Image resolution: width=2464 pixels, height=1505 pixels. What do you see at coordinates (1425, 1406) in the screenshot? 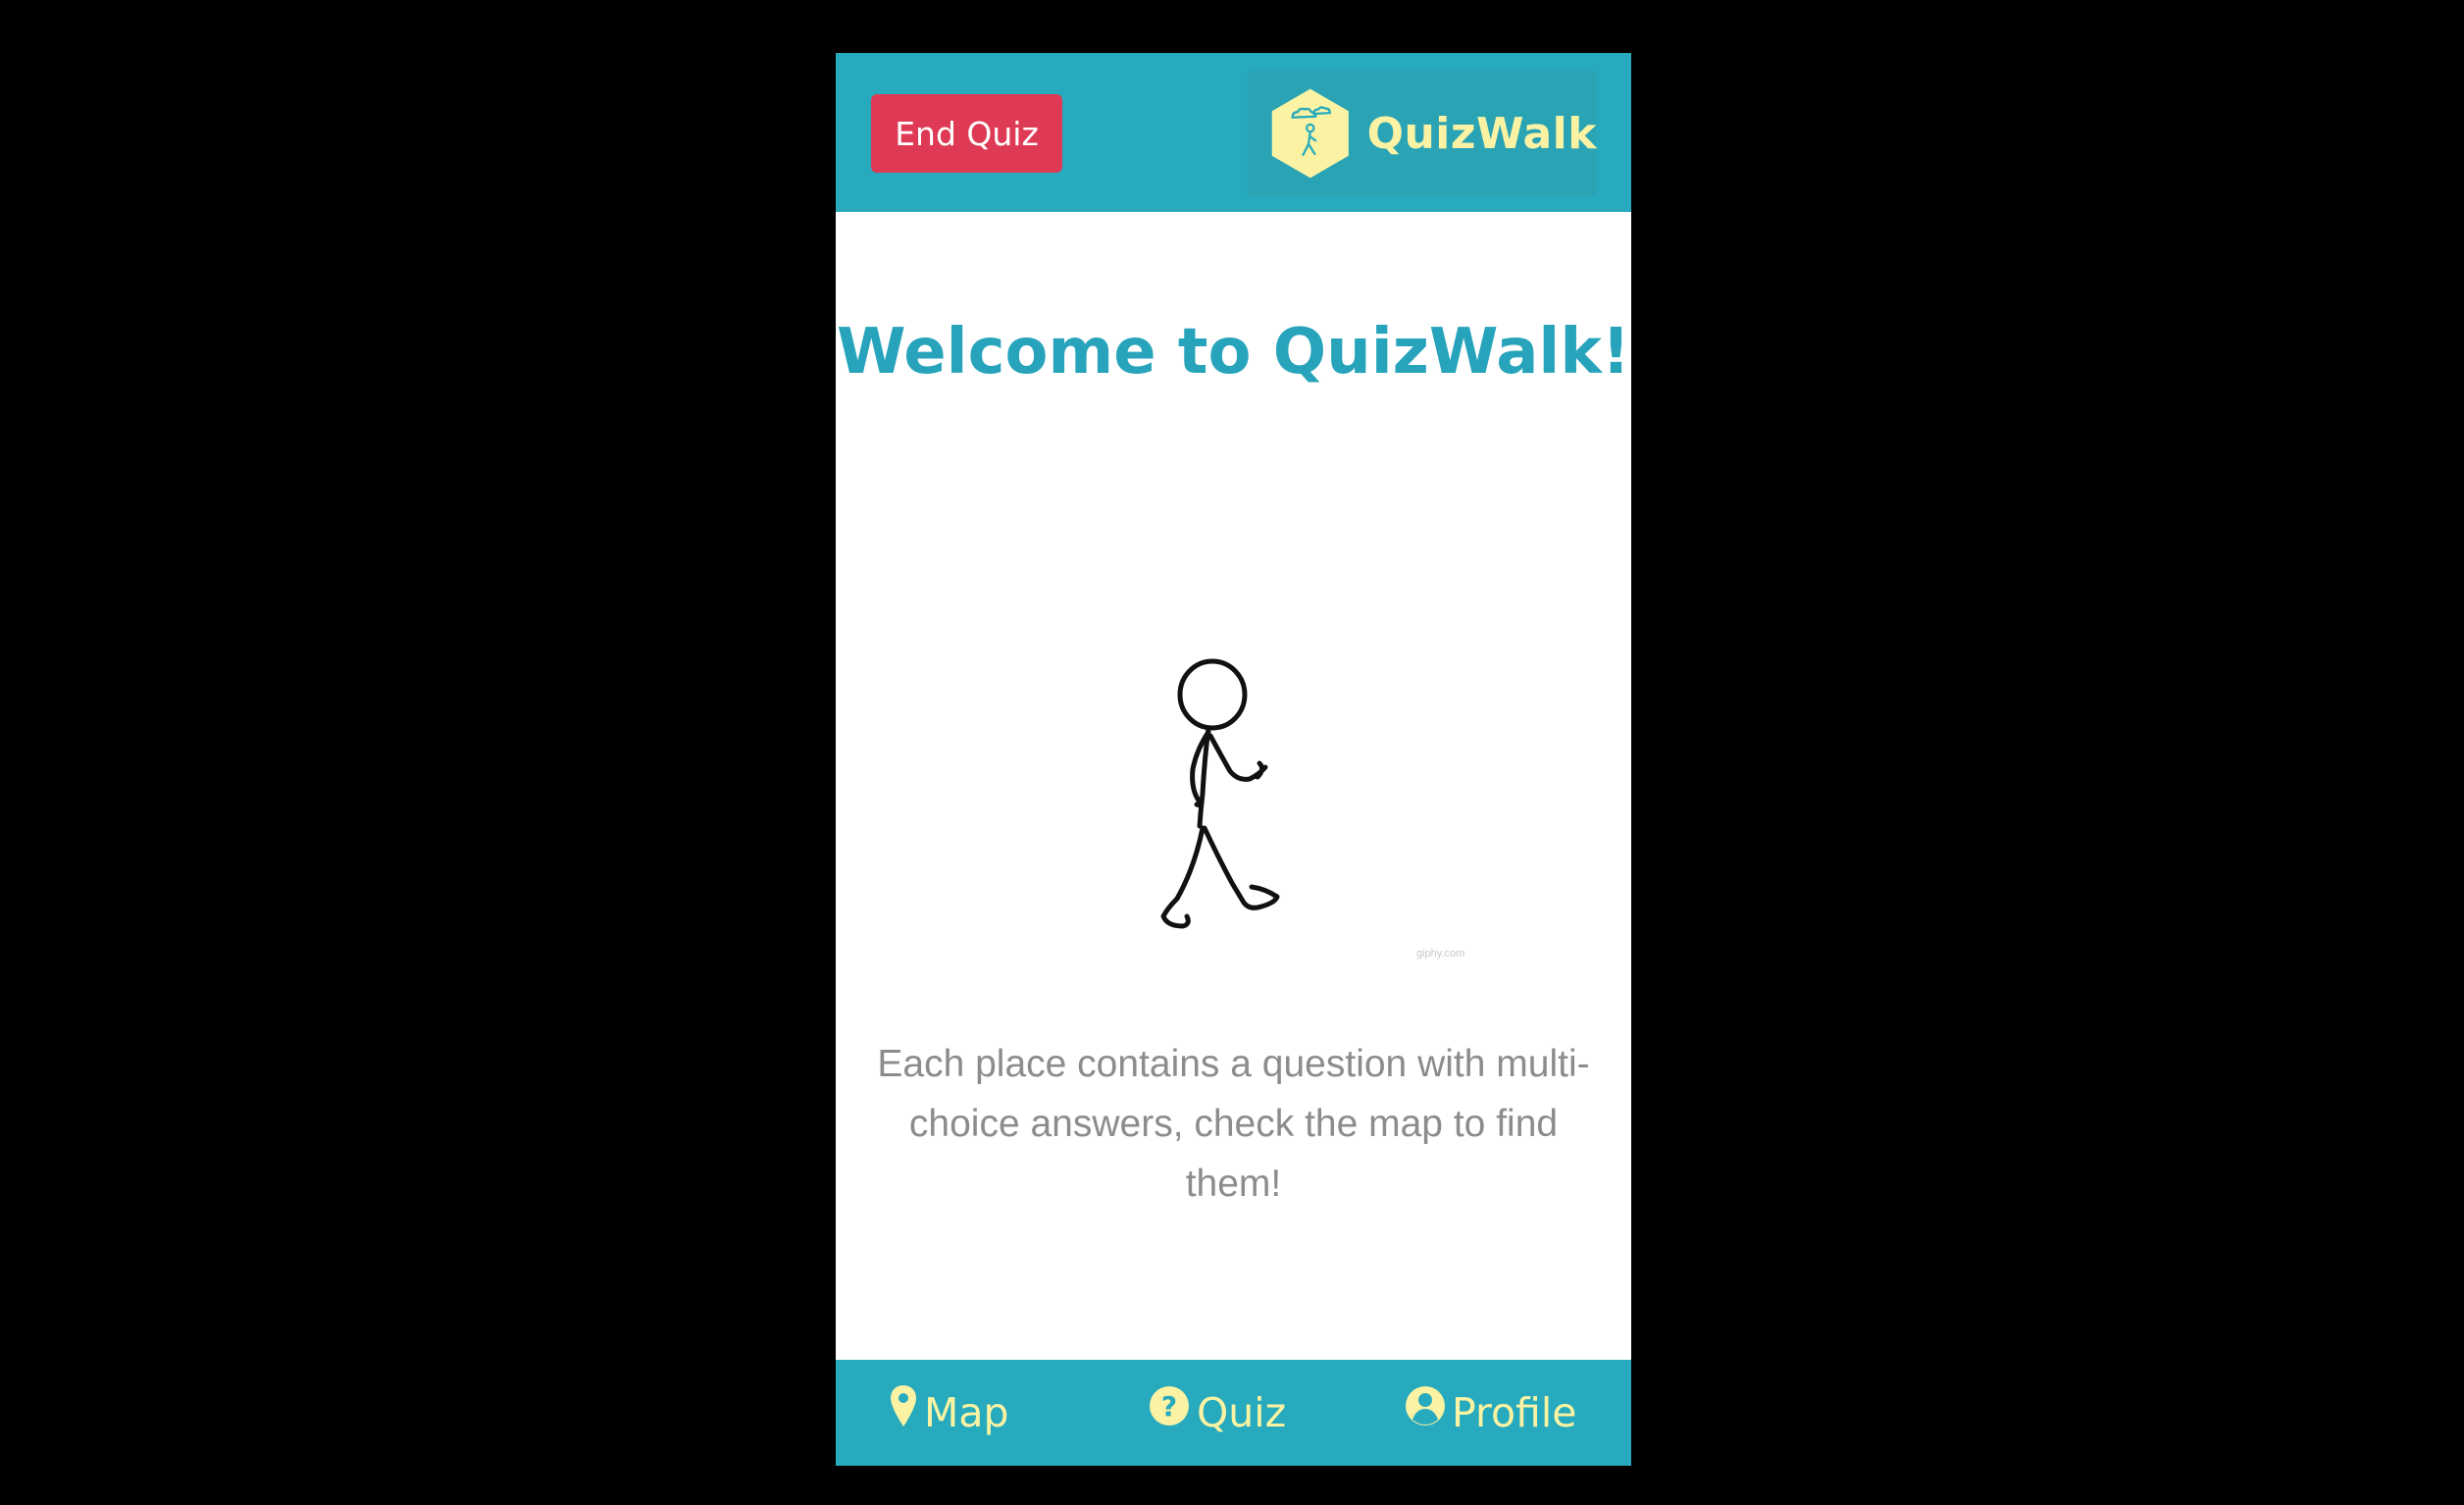
I see `user-circle-icon` at bounding box center [1425, 1406].